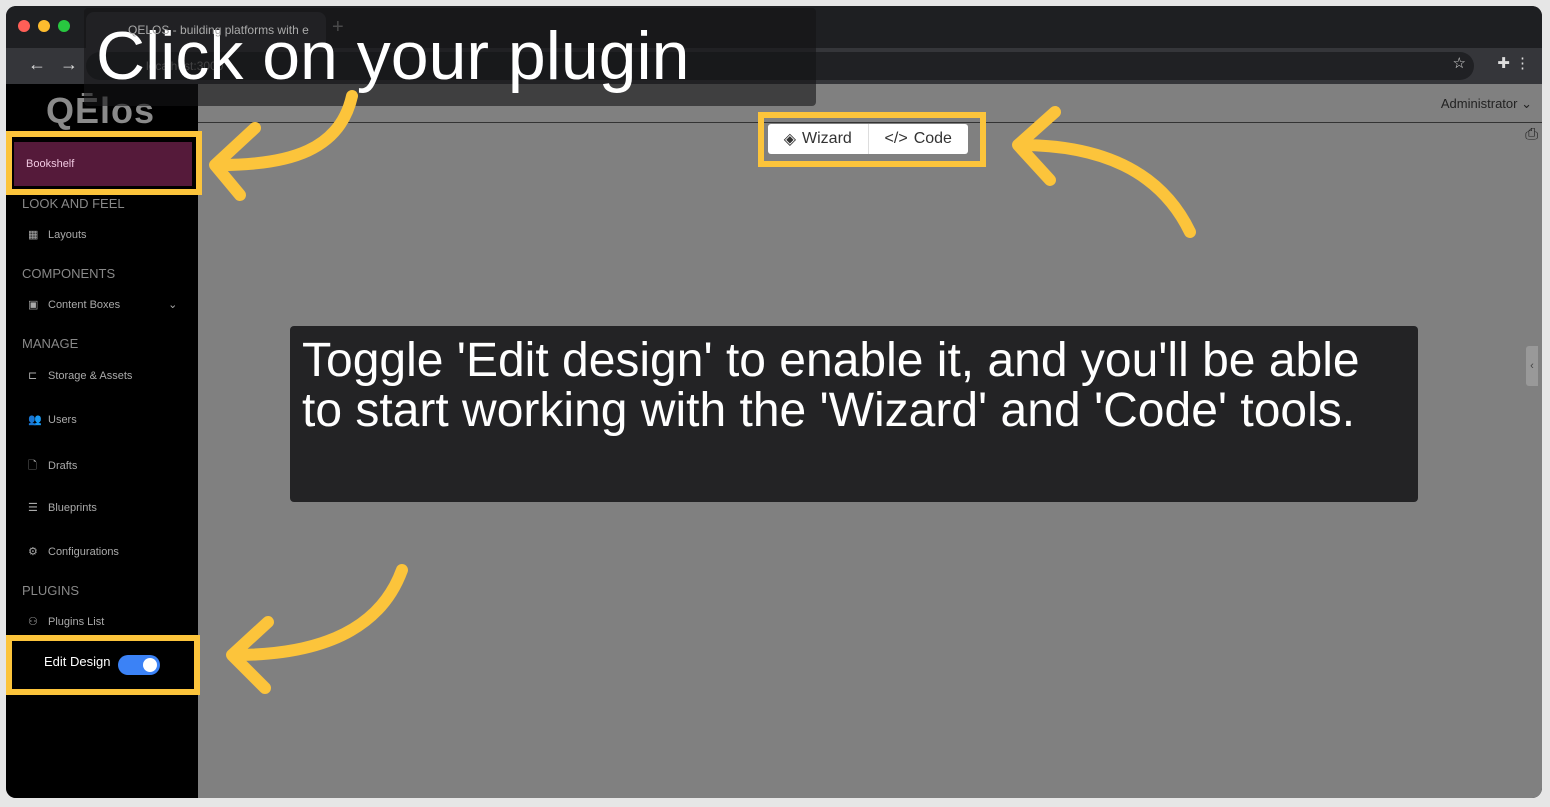 The image size is (1550, 807). I want to click on close-window-button, so click(24, 26).